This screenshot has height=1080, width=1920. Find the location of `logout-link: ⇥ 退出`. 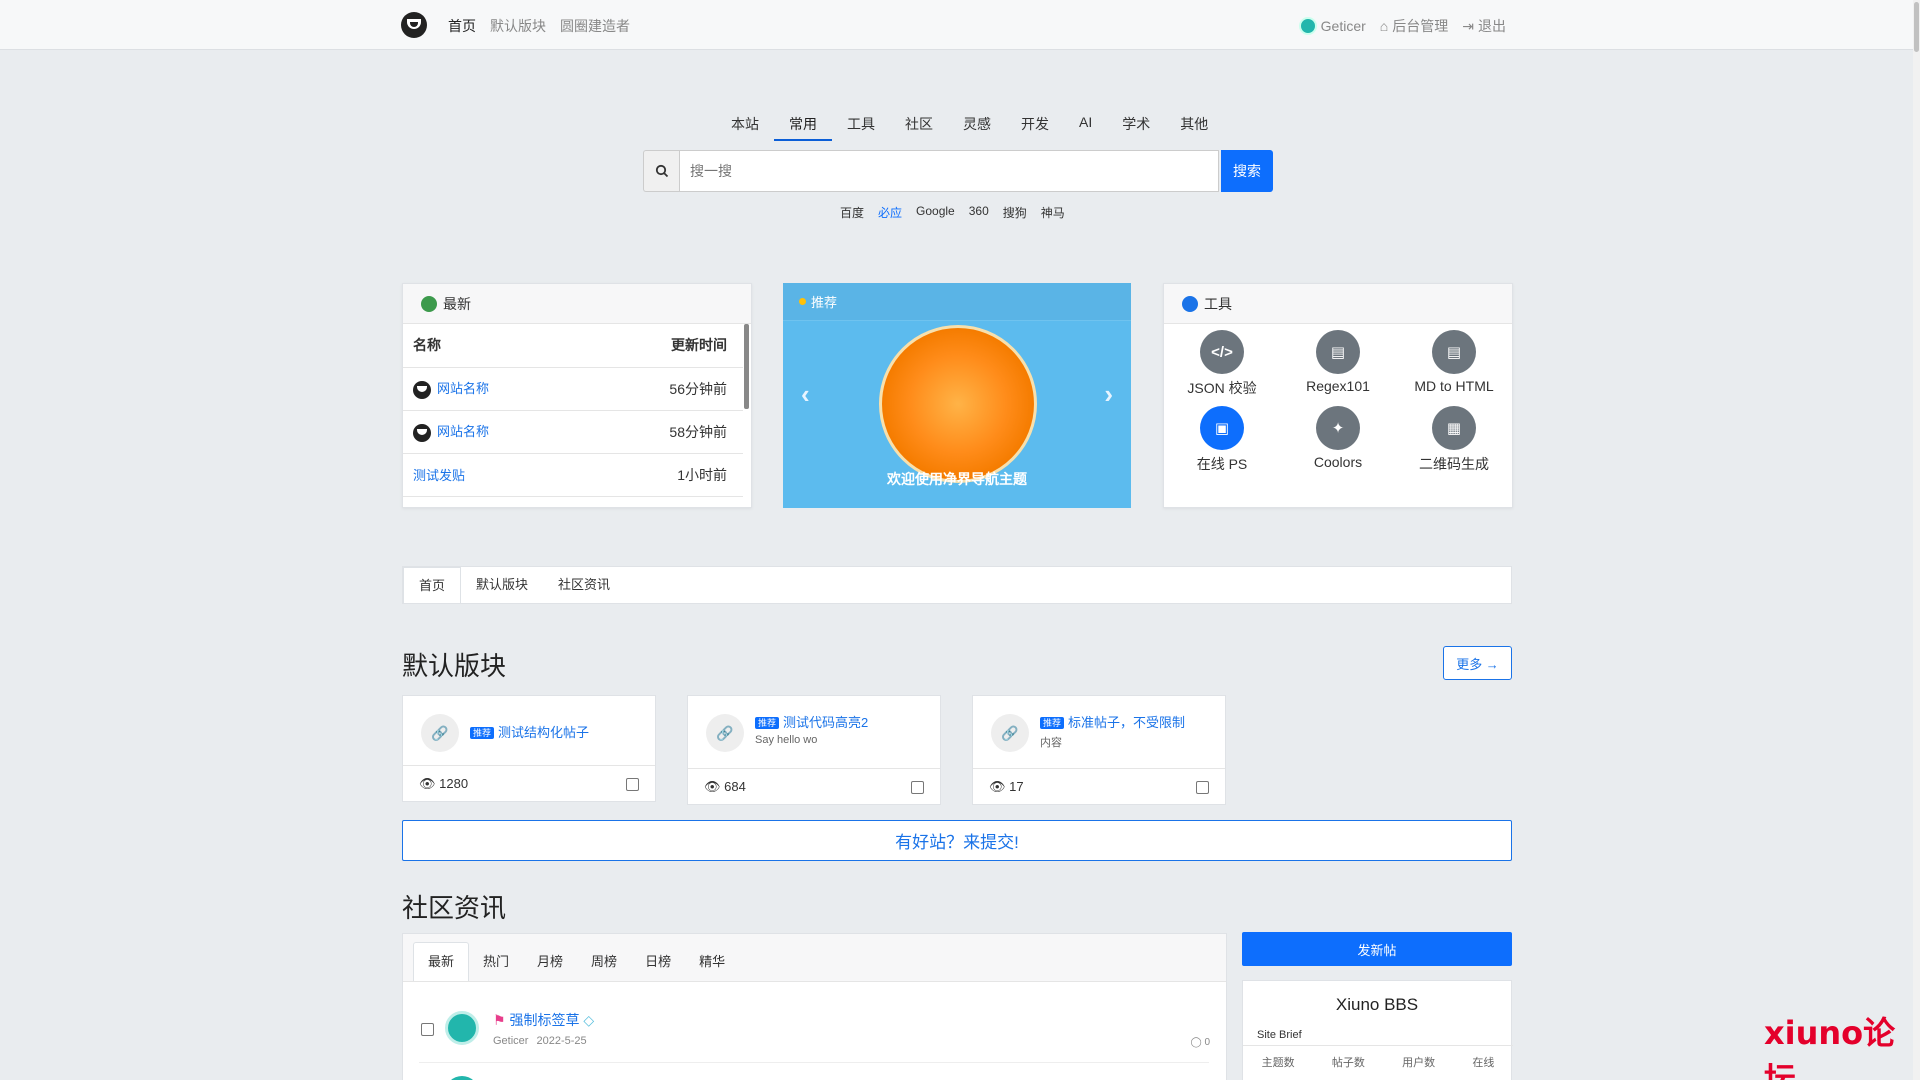

logout-link: ⇥ 退出 is located at coordinates (1484, 26).